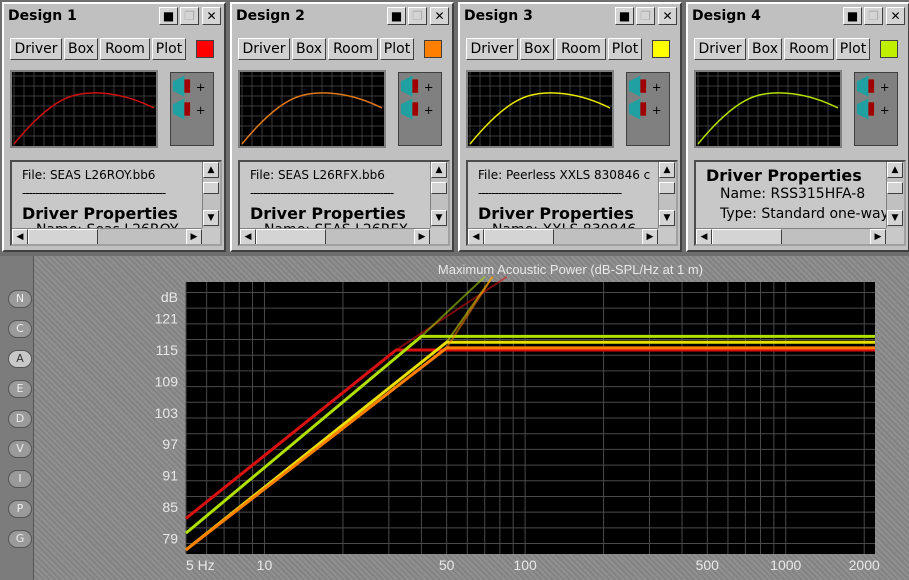 The image size is (909, 580). I want to click on y-tick-label: 97, so click(170, 444).